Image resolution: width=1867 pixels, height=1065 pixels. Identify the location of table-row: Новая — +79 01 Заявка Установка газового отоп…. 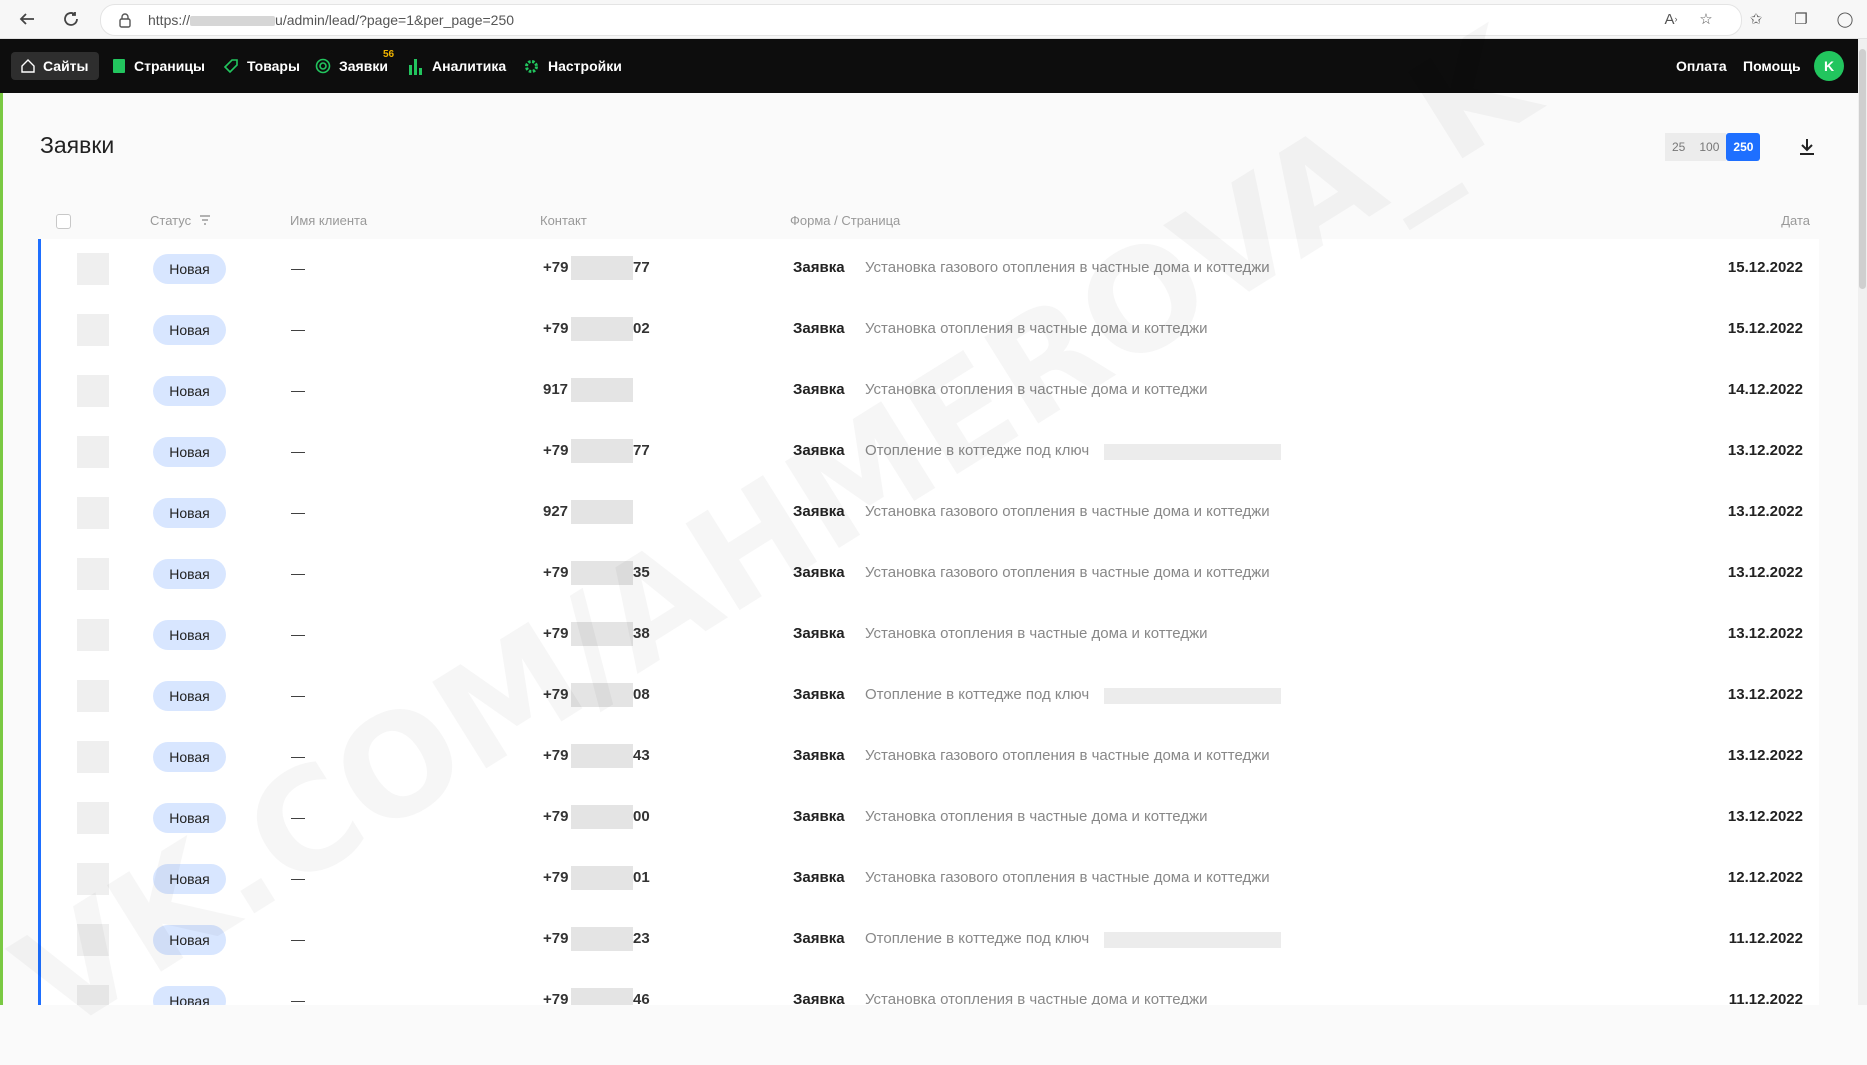
(930, 880).